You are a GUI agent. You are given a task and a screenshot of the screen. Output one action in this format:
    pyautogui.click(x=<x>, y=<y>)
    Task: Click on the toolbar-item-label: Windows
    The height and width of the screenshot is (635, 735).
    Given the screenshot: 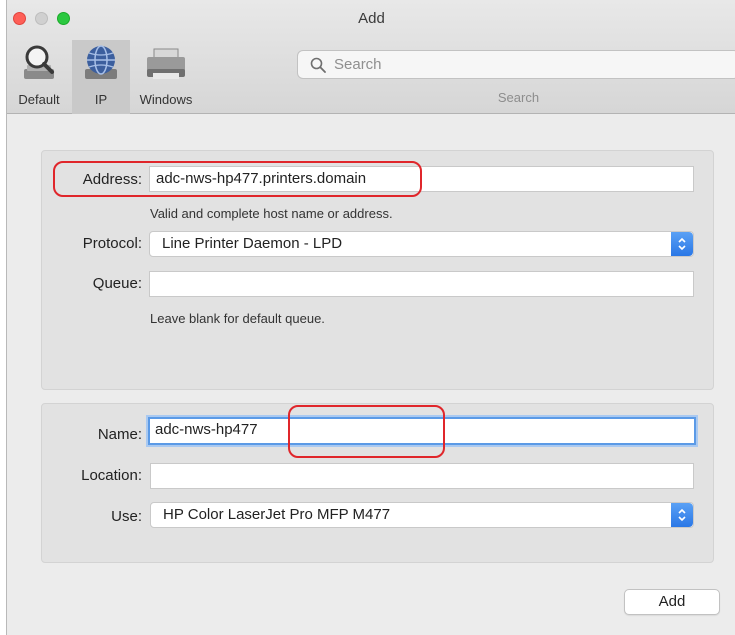 What is the action you would take?
    pyautogui.click(x=166, y=99)
    